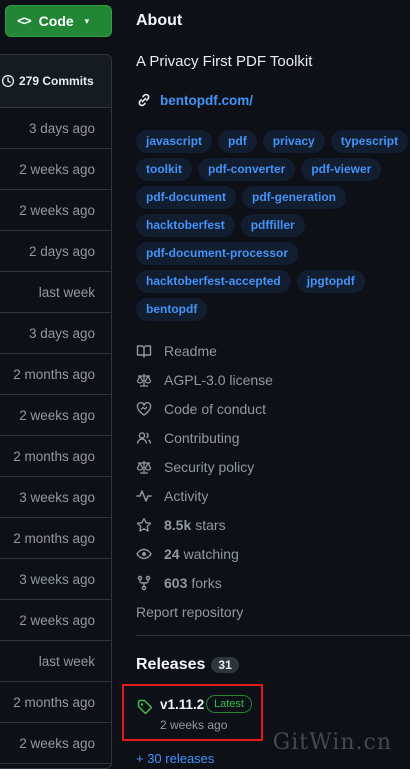 The width and height of the screenshot is (410, 769). What do you see at coordinates (172, 553) in the screenshot?
I see `watching-count: 24` at bounding box center [172, 553].